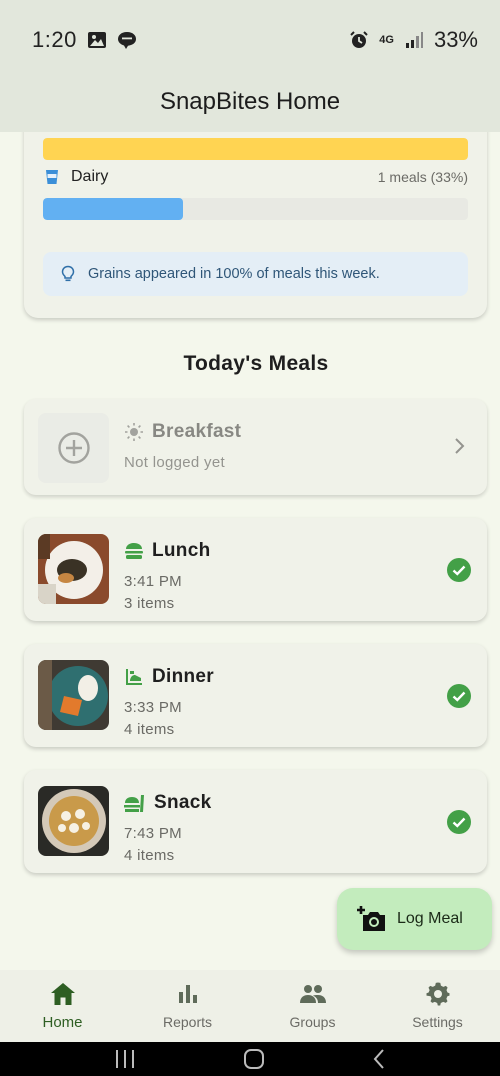 This screenshot has height=1076, width=500. I want to click on meal-status-text: Not logged yet, so click(174, 462).